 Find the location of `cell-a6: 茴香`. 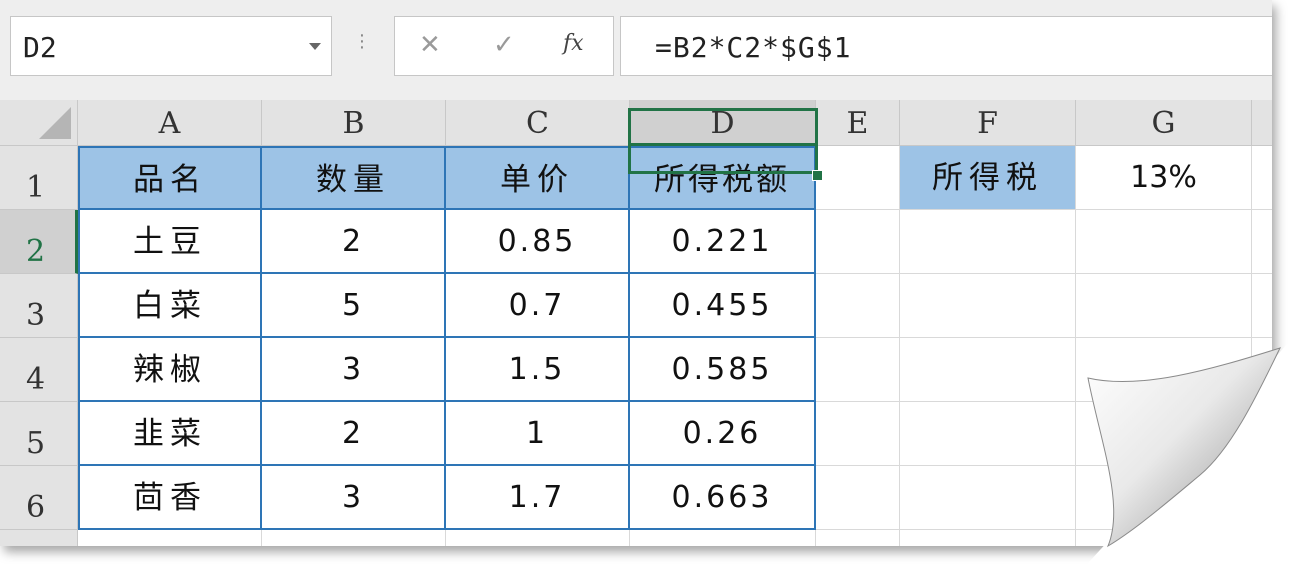

cell-a6: 茴香 is located at coordinates (170, 498).